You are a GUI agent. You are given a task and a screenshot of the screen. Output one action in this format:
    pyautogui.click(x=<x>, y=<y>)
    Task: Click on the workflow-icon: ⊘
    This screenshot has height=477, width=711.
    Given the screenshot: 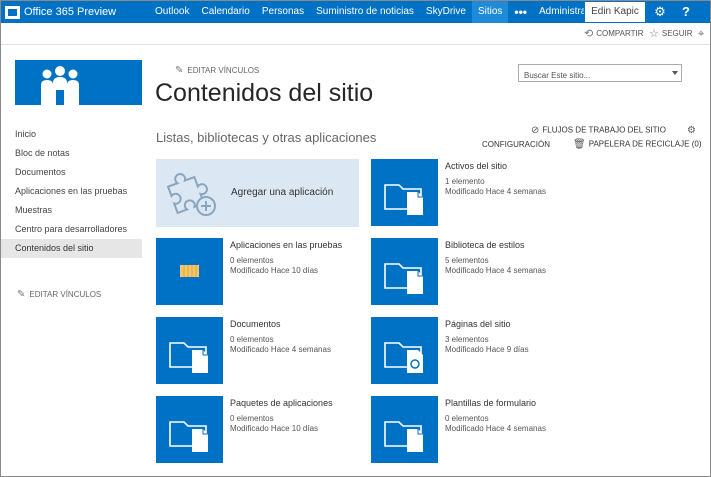 What is the action you would take?
    pyautogui.click(x=535, y=130)
    